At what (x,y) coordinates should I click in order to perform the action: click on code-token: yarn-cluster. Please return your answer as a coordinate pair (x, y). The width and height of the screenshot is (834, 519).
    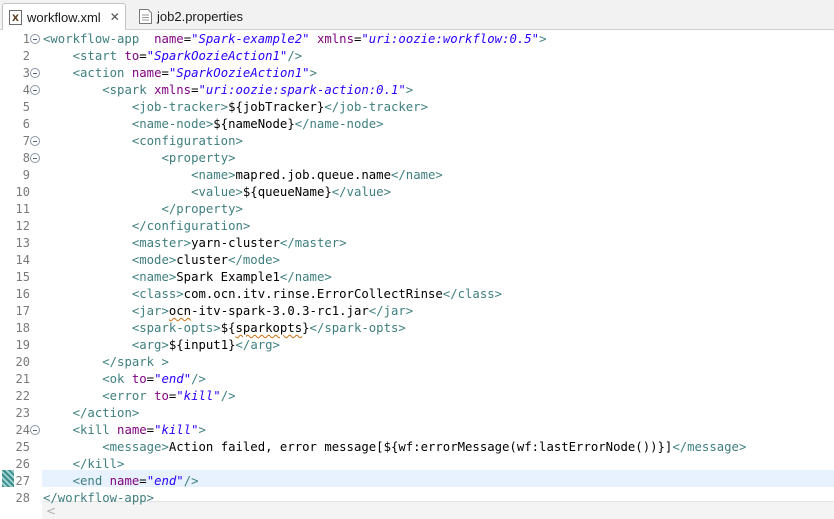
    Looking at the image, I should click on (235, 243).